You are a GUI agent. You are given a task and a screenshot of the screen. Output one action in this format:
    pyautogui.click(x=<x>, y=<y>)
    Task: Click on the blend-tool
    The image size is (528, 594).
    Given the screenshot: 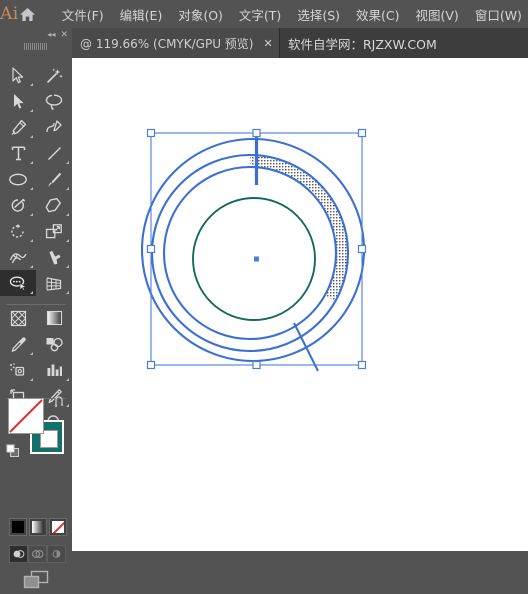 What is the action you would take?
    pyautogui.click(x=54, y=344)
    